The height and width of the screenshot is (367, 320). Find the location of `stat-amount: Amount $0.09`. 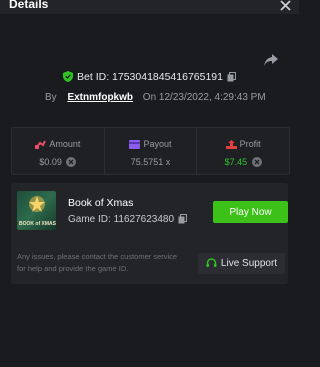

stat-amount: Amount $0.09 is located at coordinates (58, 151).